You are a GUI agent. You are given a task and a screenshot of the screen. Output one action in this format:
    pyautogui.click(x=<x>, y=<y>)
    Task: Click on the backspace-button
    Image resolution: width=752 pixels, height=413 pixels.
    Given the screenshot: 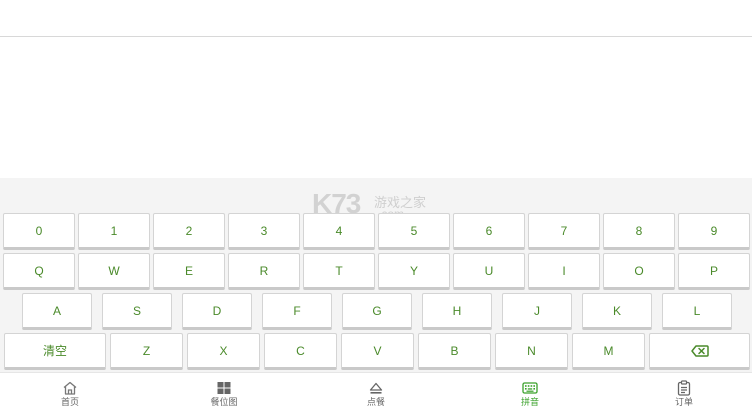 What is the action you would take?
    pyautogui.click(x=699, y=351)
    